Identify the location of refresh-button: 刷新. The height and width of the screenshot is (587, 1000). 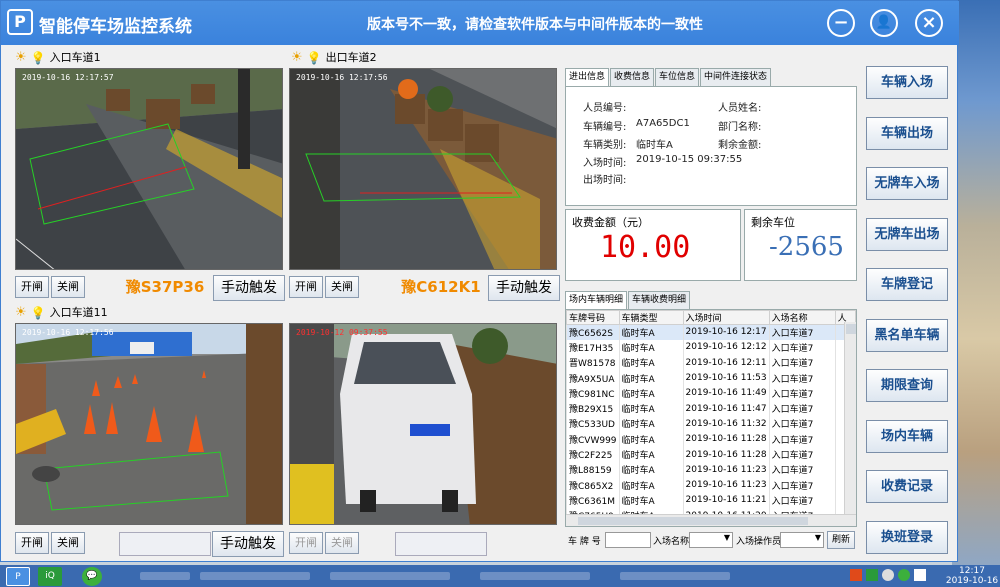
(841, 540).